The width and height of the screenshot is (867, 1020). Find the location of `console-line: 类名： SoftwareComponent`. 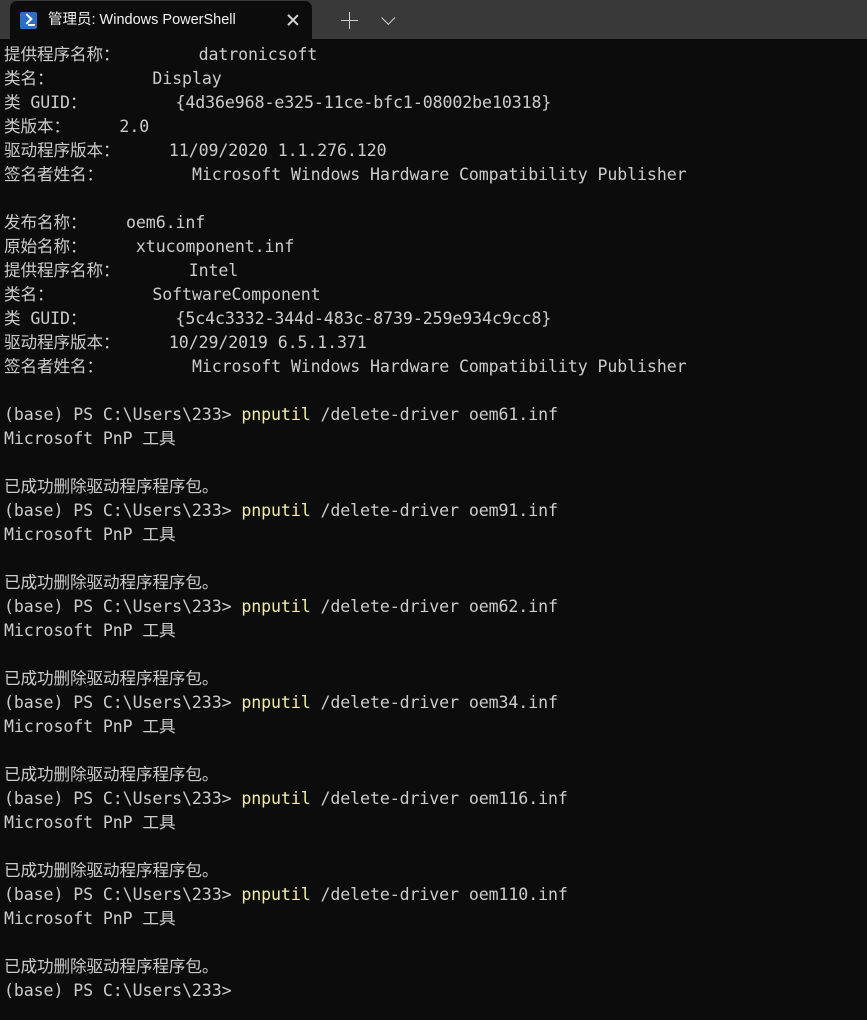

console-line: 类名： SoftwareComponent is located at coordinates (435, 295).